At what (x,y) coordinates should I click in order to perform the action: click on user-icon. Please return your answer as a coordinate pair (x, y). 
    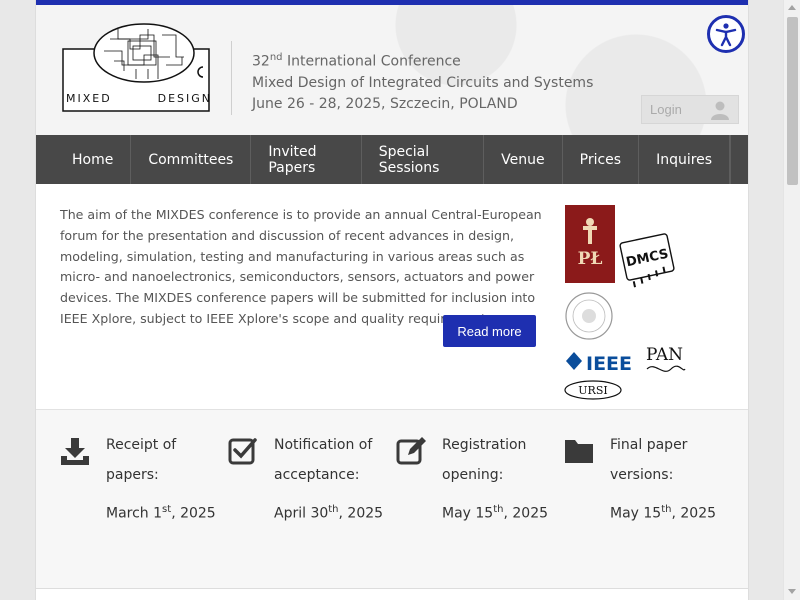
    Looking at the image, I should click on (720, 110).